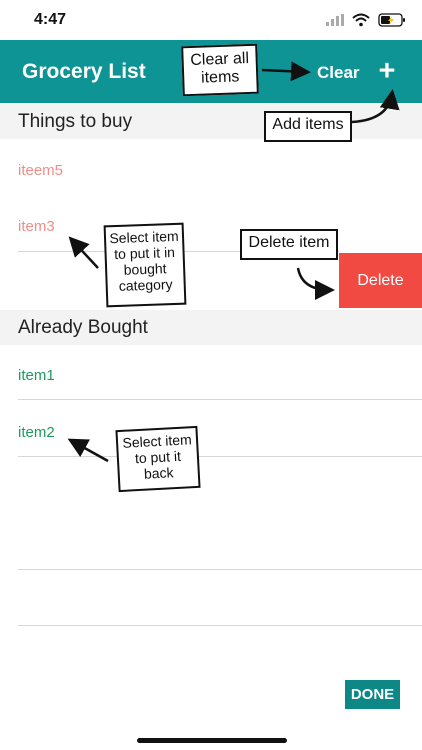 Image resolution: width=422 pixels, height=750 pixels. Describe the element at coordinates (315, 283) in the screenshot. I see `arrow-to-delete` at that location.